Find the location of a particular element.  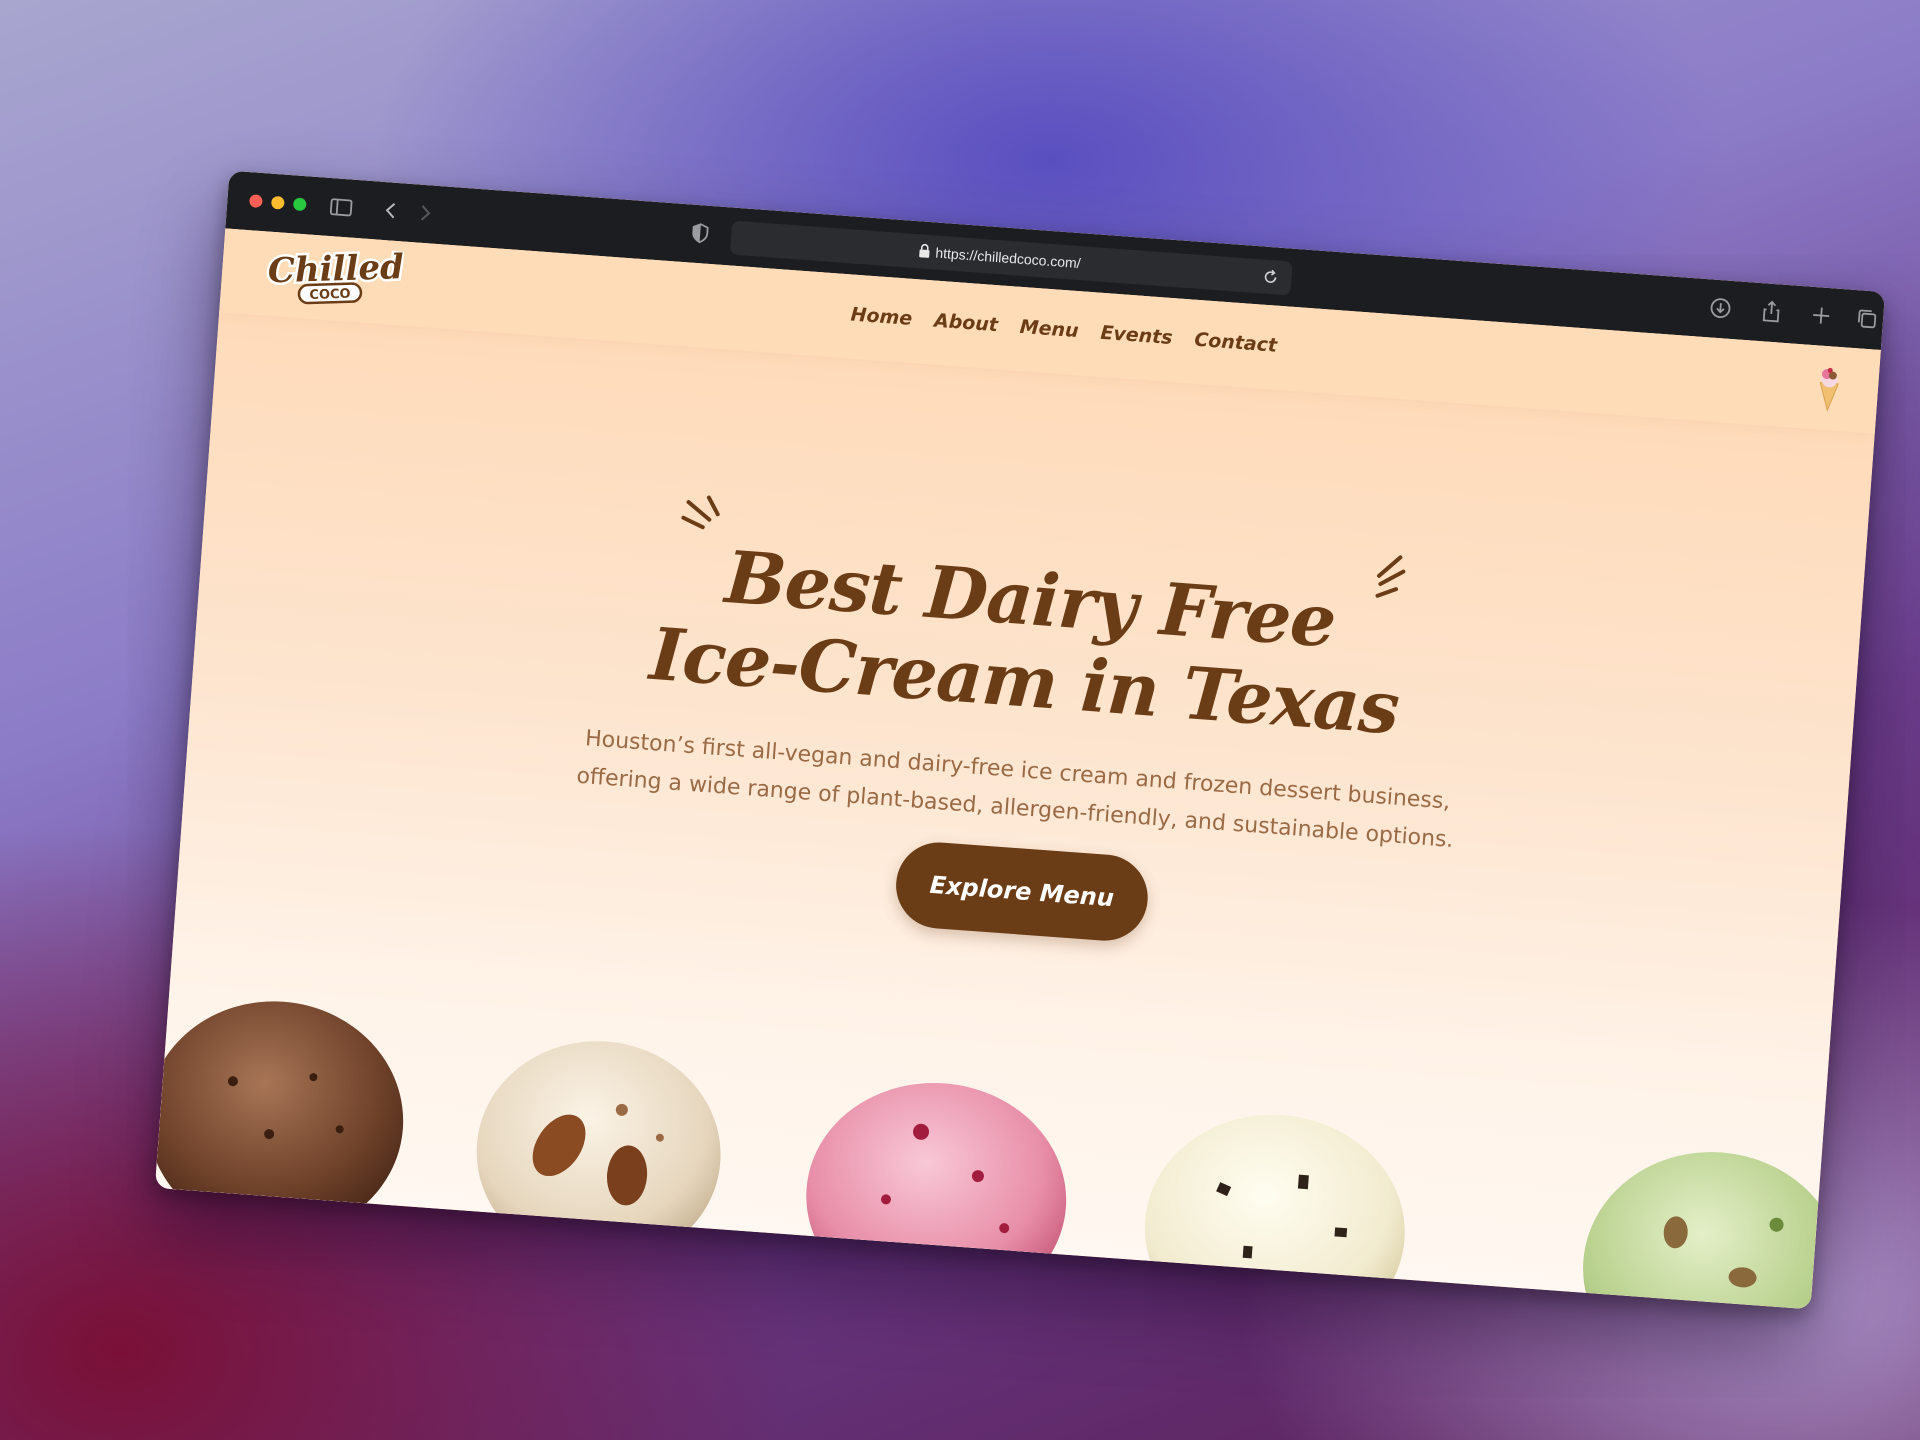

main-navigation: Home About Menu Events Contact is located at coordinates (1064, 329).